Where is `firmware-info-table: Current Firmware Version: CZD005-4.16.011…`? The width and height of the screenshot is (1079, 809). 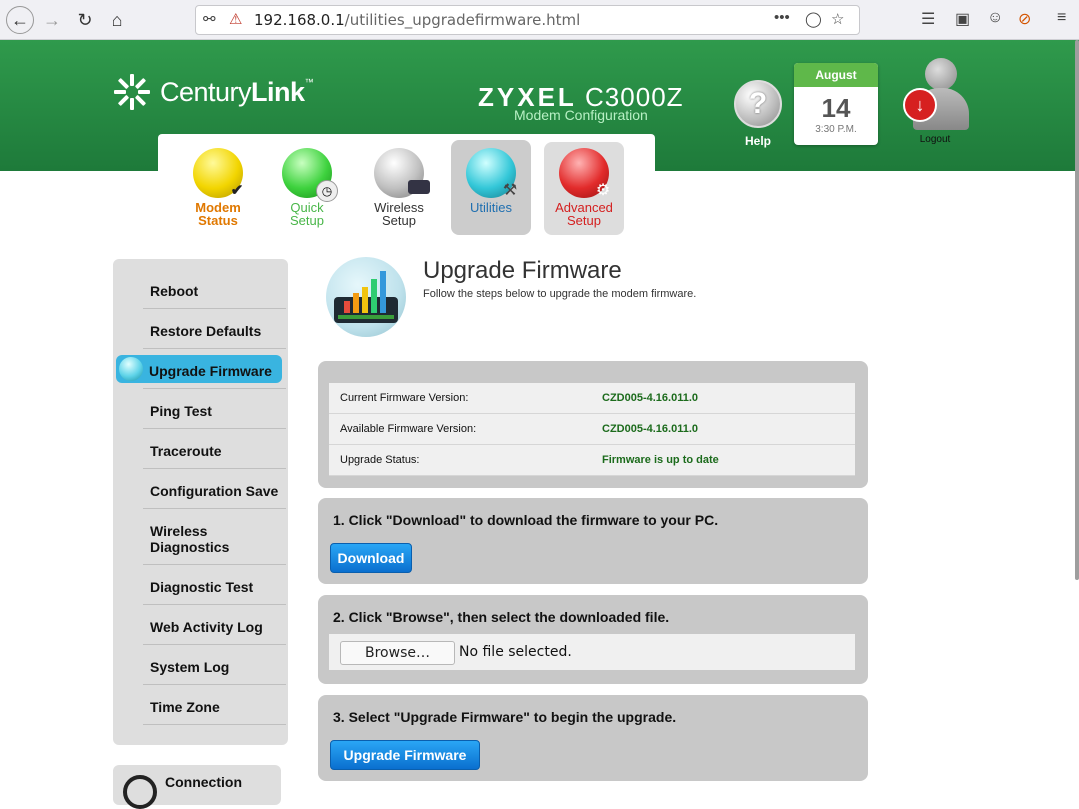
firmware-info-table: Current Firmware Version: CZD005-4.16.011… is located at coordinates (592, 429).